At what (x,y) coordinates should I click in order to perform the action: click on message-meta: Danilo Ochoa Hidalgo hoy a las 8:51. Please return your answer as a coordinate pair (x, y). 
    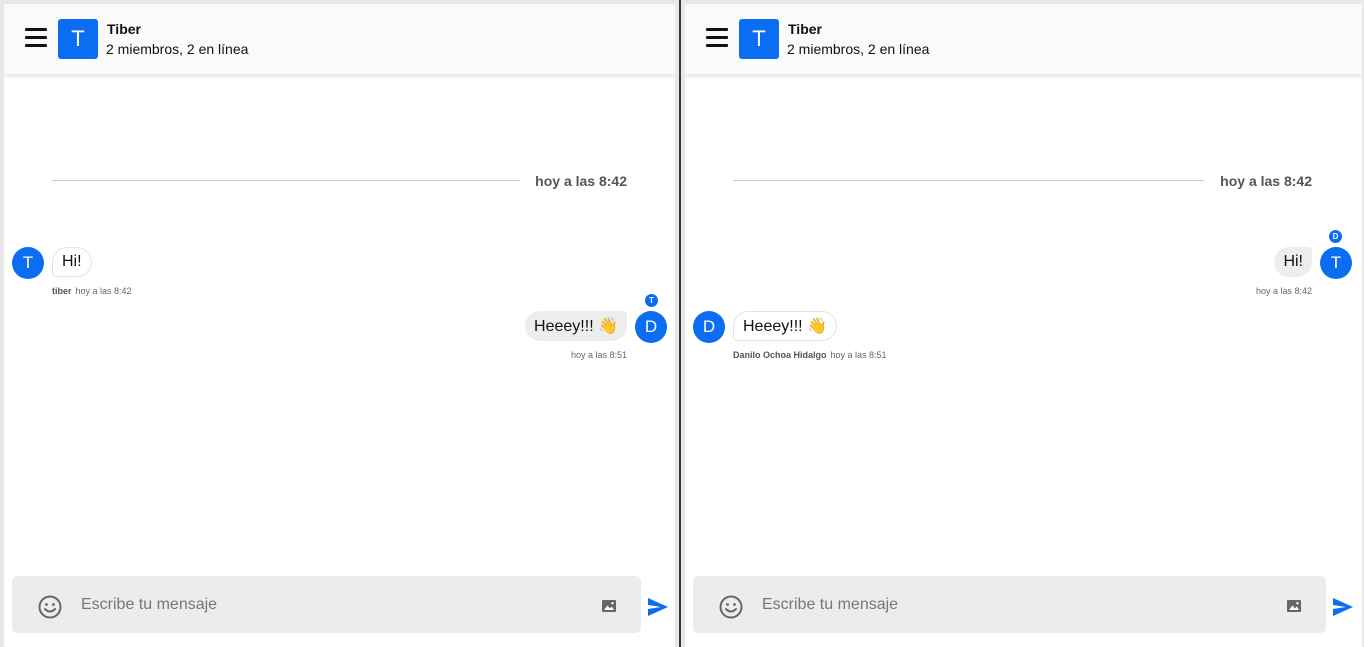
    Looking at the image, I should click on (810, 355).